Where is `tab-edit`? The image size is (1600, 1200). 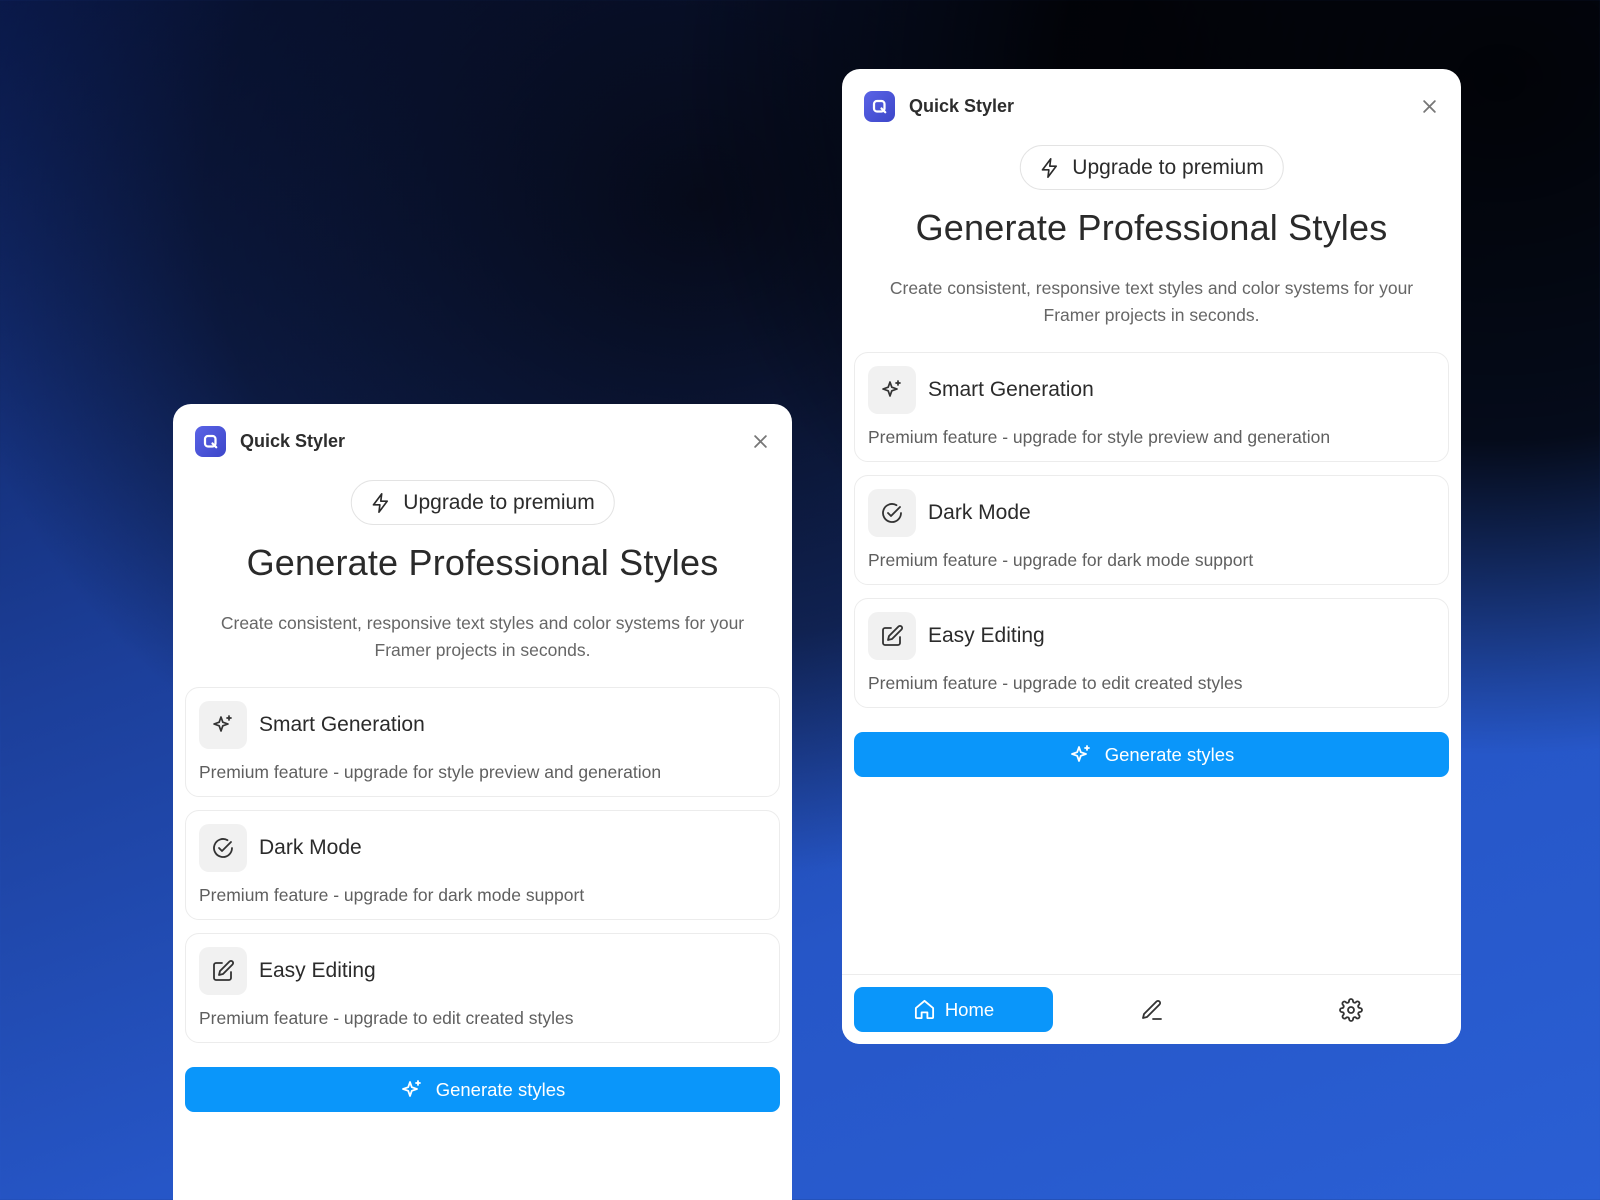 tab-edit is located at coordinates (1151, 1009).